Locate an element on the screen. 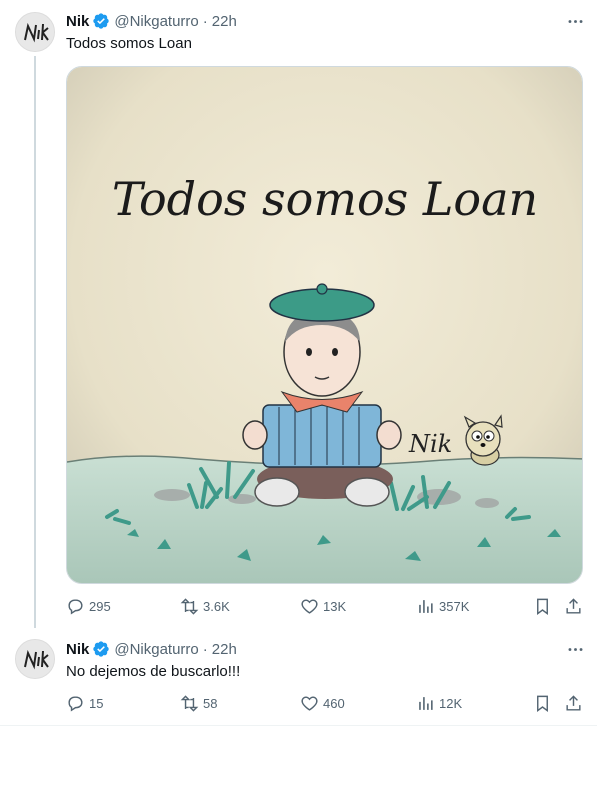  like-button: 13K is located at coordinates (323, 606).